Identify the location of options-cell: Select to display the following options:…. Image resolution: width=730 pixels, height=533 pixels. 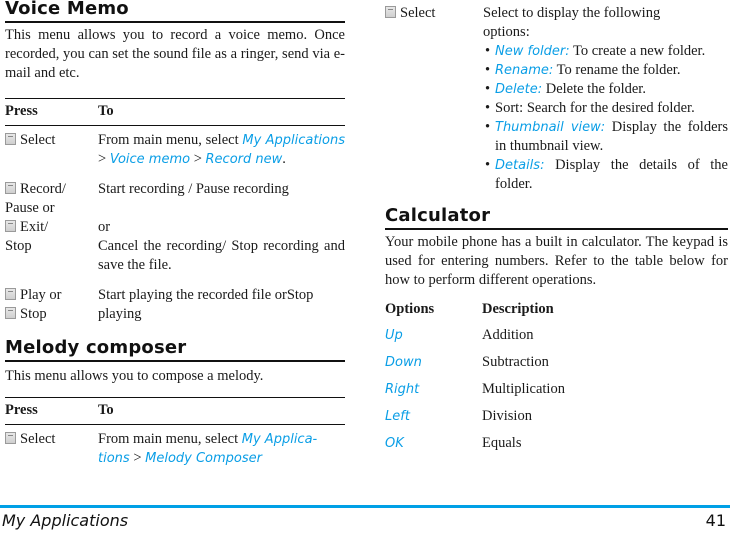
(605, 99).